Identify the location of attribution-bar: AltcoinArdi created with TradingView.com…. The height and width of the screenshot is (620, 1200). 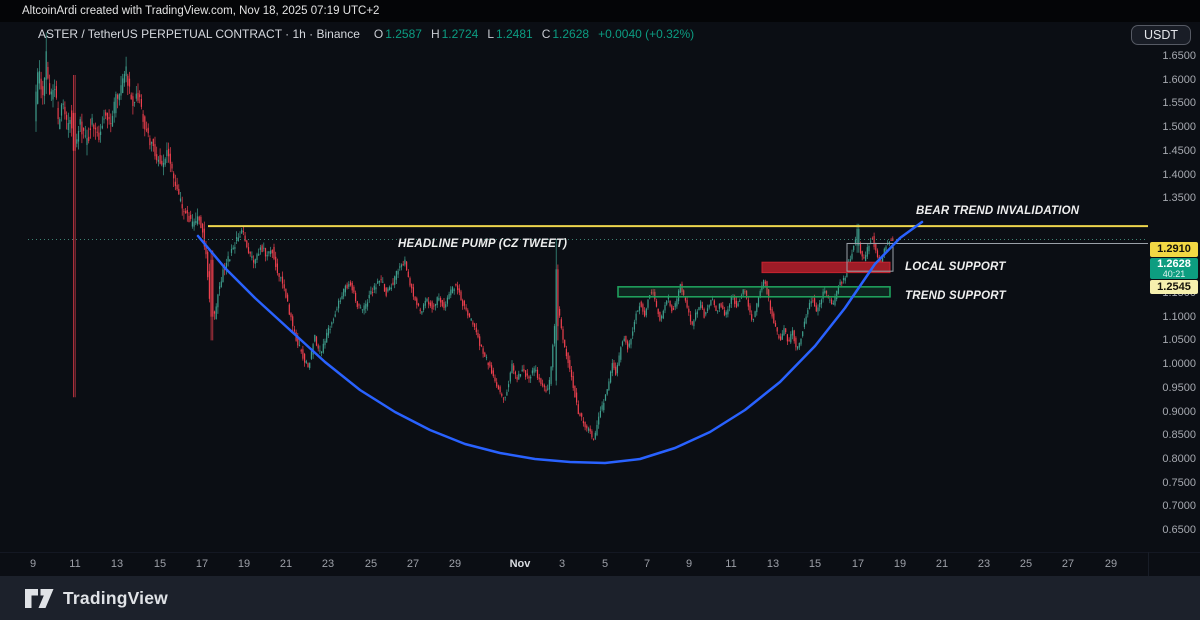
(600, 11).